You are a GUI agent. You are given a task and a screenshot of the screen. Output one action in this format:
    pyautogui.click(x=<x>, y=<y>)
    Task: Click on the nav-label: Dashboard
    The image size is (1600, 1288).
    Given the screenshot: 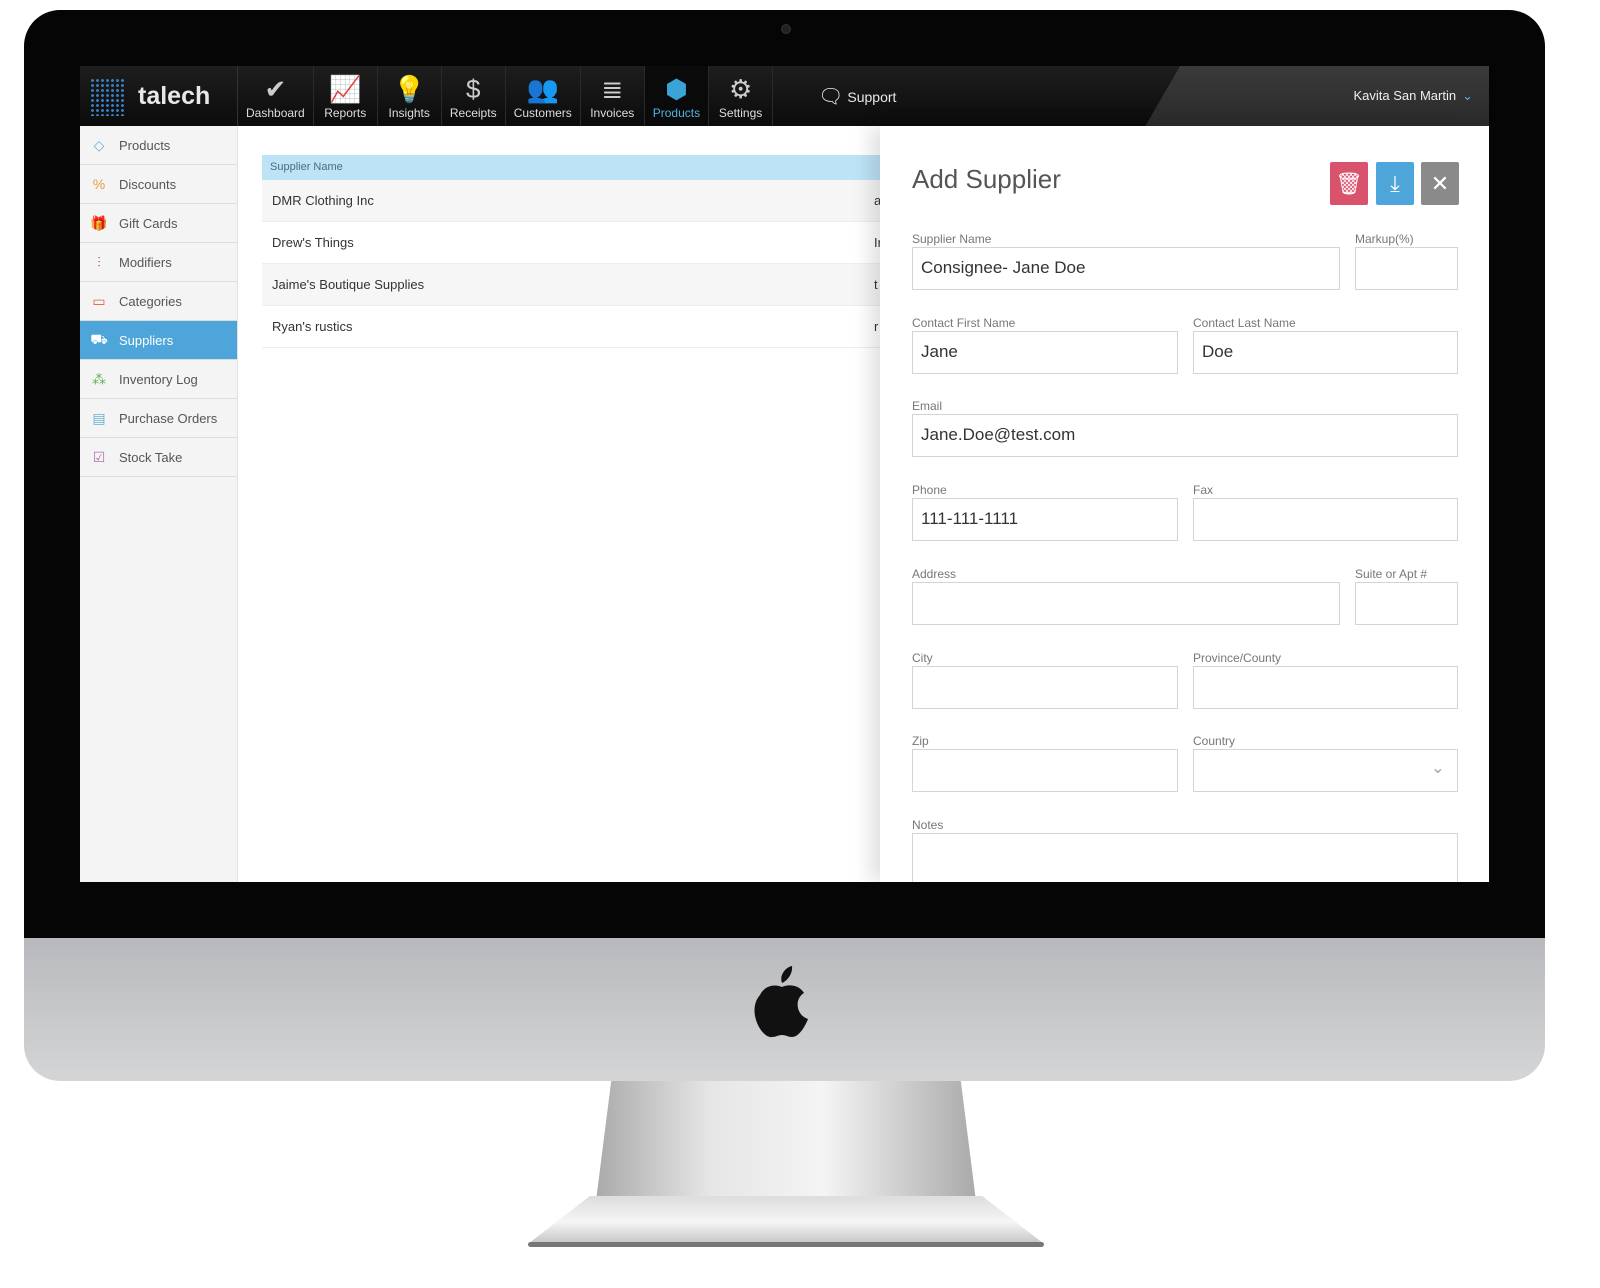 What is the action you would take?
    pyautogui.click(x=275, y=113)
    